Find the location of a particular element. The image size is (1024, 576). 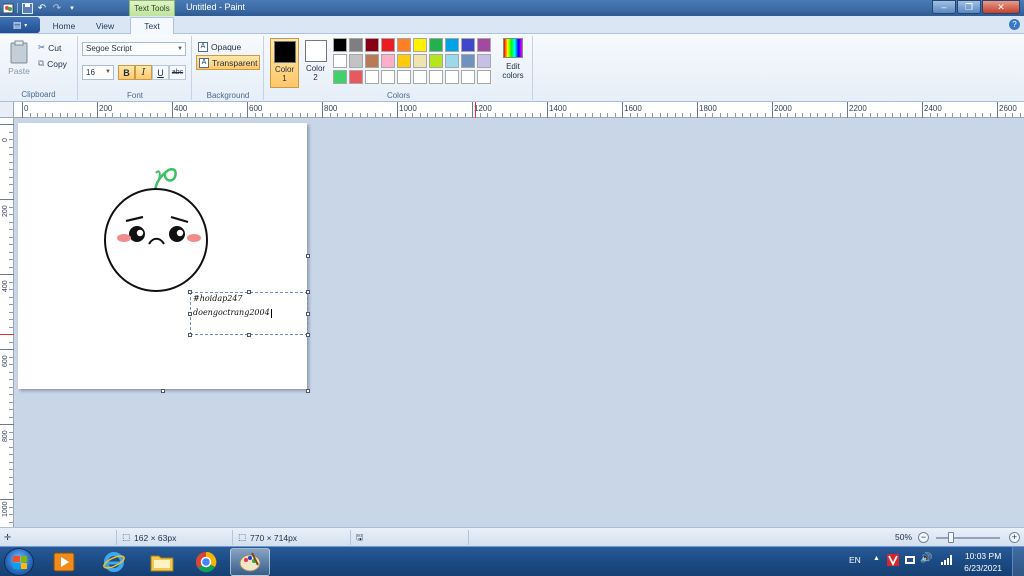

network-signal-icon is located at coordinates (947, 561).